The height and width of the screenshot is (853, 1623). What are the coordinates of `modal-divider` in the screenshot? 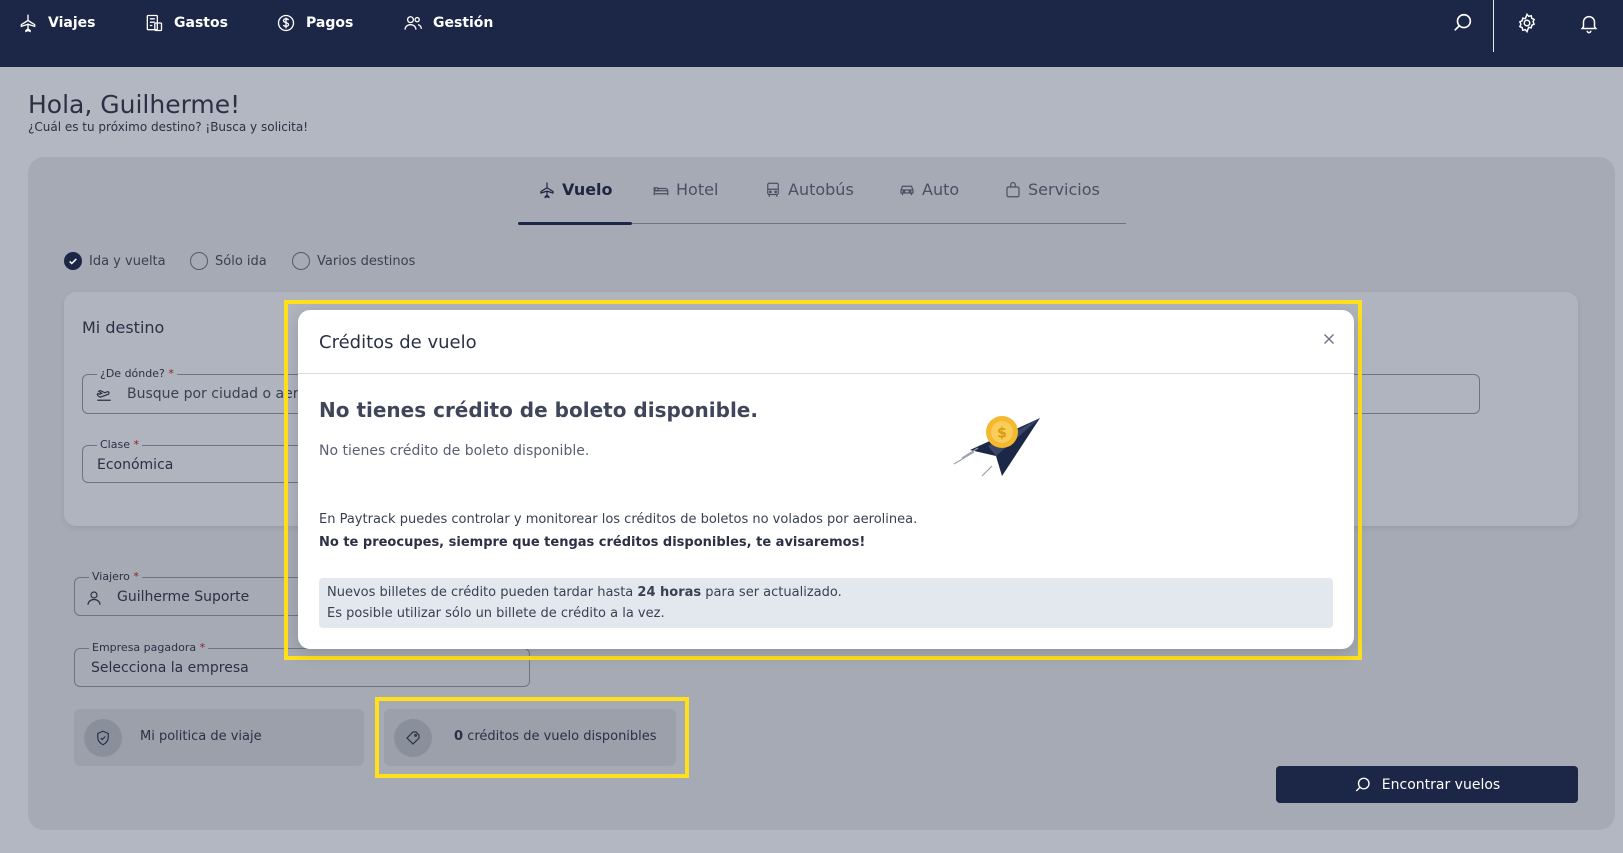 It's located at (826, 373).